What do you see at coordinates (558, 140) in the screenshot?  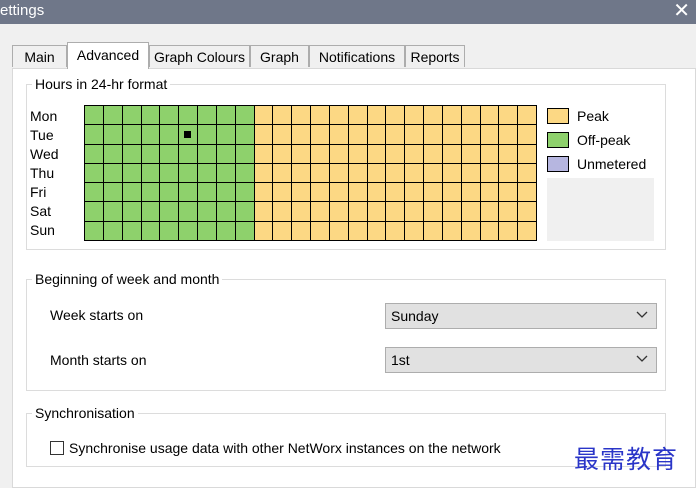 I see `offpeak-swatch` at bounding box center [558, 140].